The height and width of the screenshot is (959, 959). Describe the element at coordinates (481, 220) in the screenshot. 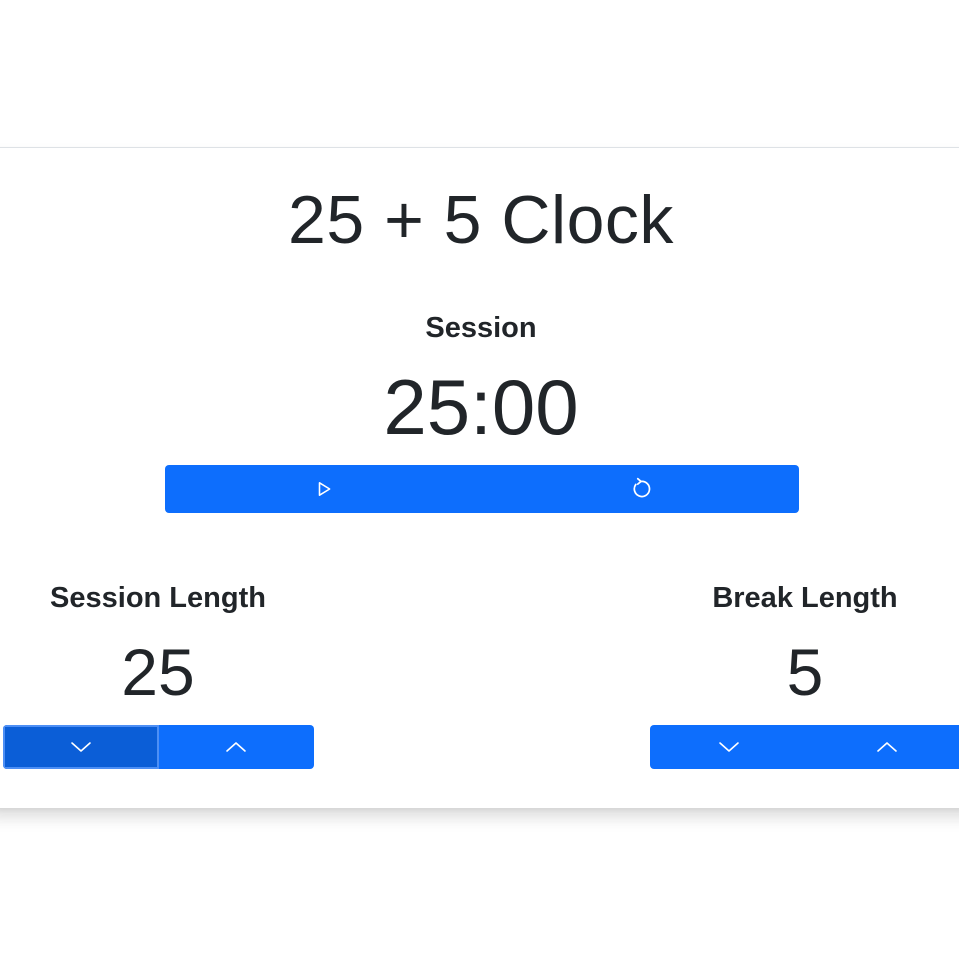

I see `app-title: 25 + 5 Clock` at that location.